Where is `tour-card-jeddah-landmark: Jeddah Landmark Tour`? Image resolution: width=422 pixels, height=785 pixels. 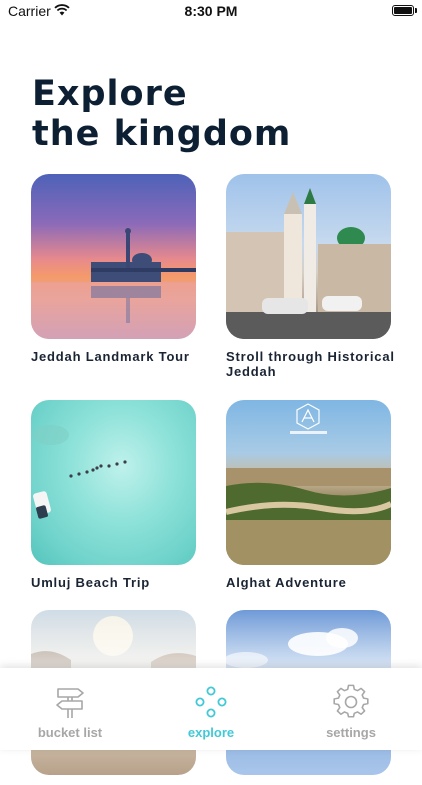 tour-card-jeddah-landmark: Jeddah Landmark Tour is located at coordinates (113, 269).